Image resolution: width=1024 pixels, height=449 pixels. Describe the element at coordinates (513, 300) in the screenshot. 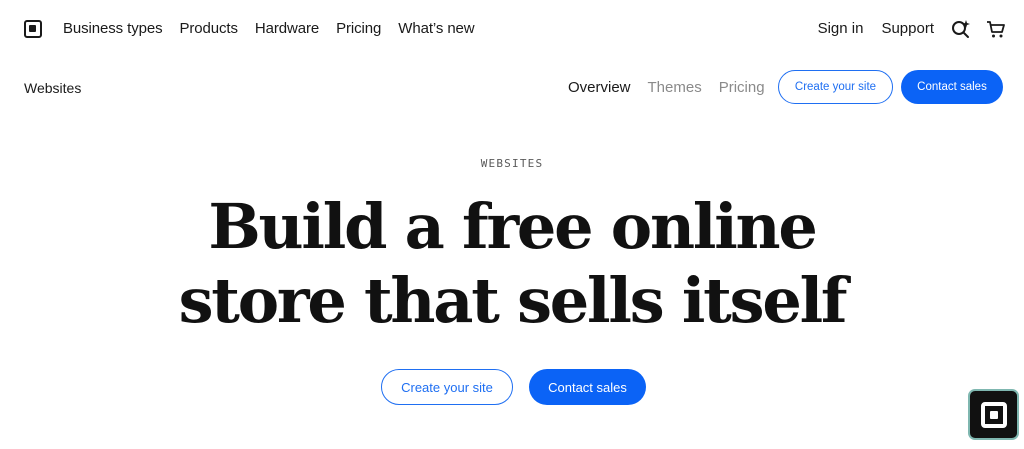

I see `hero-headline-line2: store that sells itself` at that location.